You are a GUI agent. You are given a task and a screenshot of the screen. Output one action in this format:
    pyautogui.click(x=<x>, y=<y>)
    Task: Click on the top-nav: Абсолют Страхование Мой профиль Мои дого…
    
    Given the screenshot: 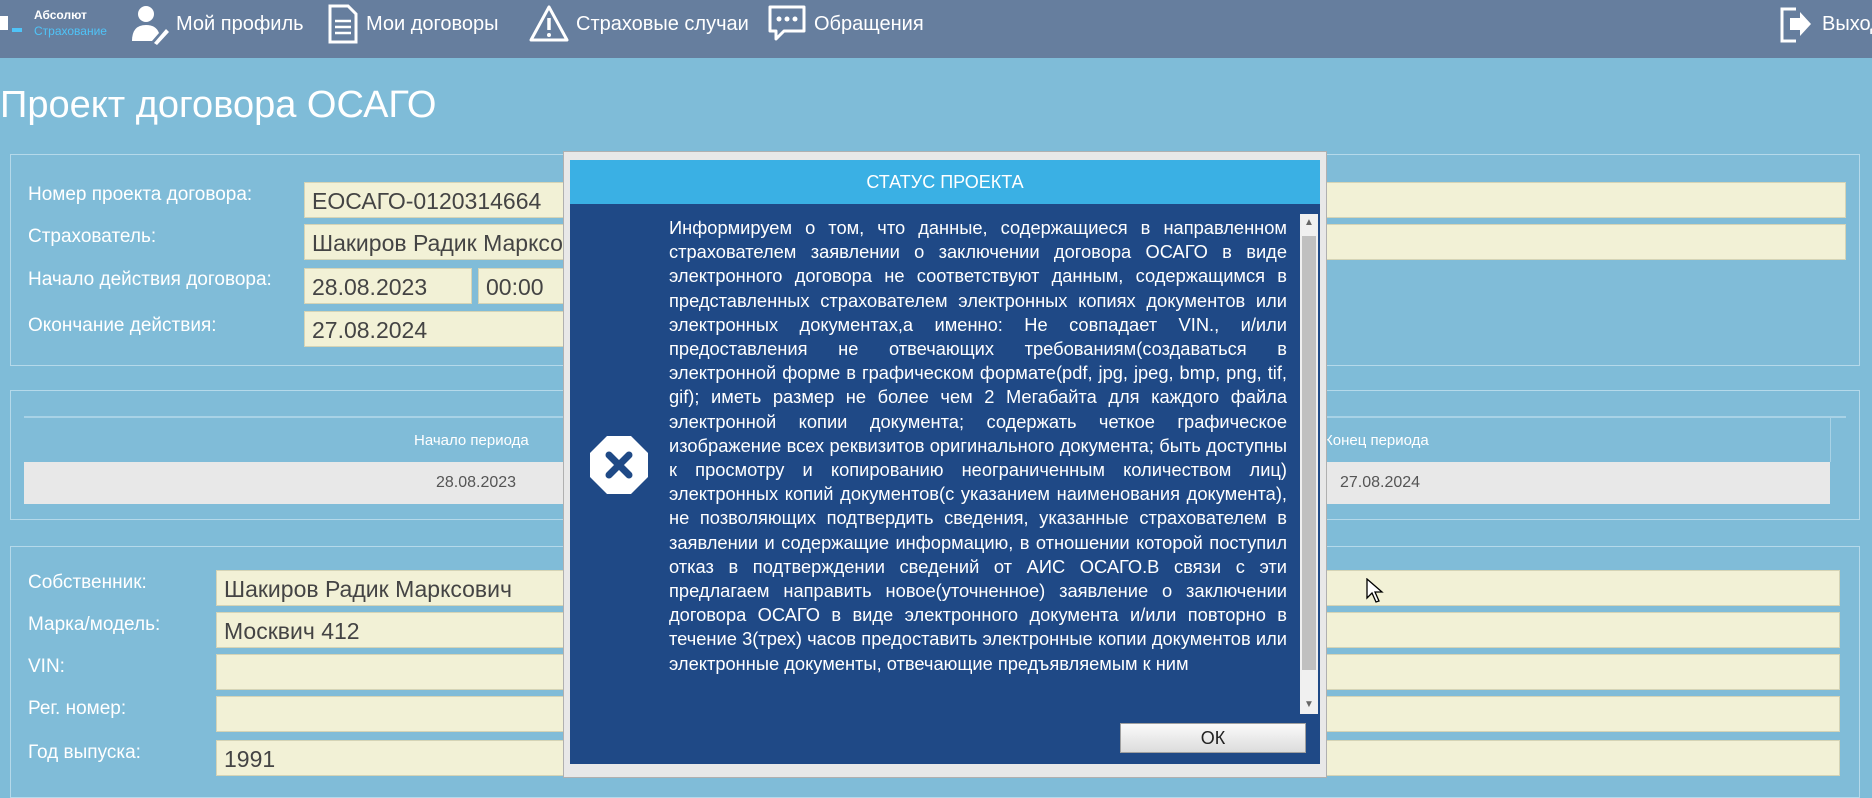 What is the action you would take?
    pyautogui.click(x=936, y=29)
    